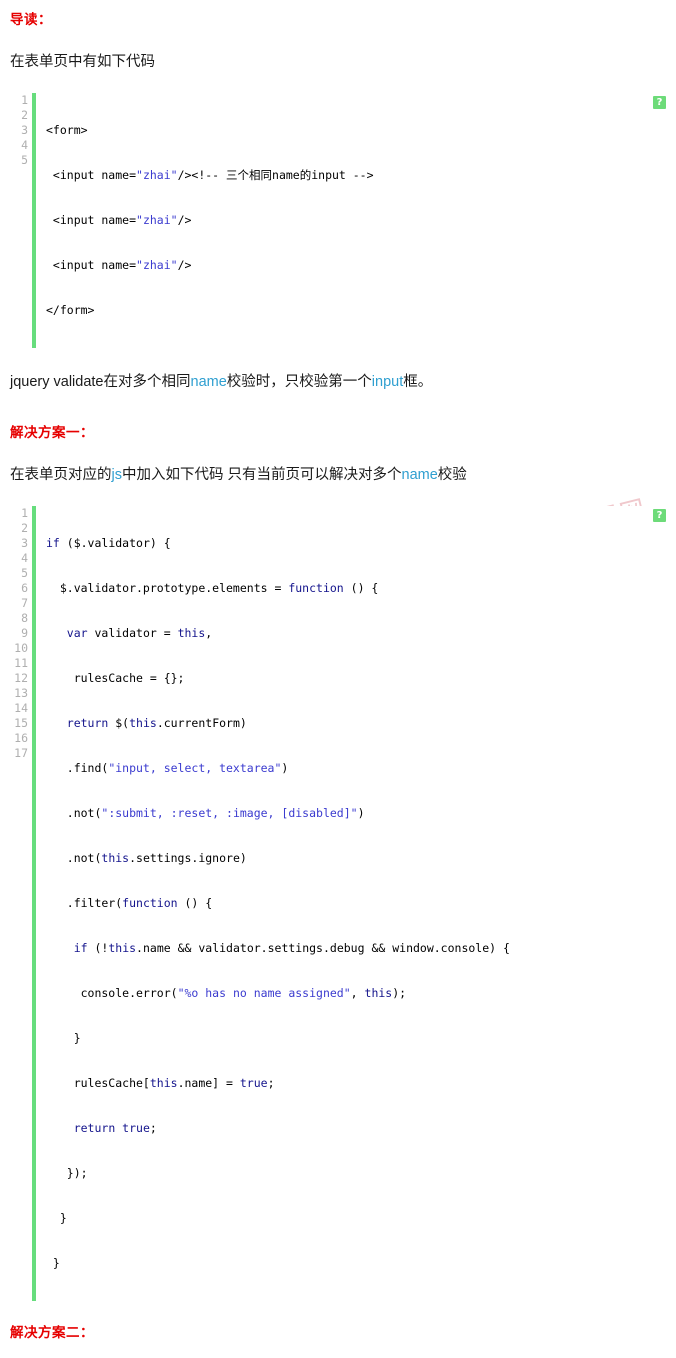 This screenshot has height=1358, width=676. Describe the element at coordinates (146, 858) in the screenshot. I see `code-line: .not(this.settings.ignore)` at that location.